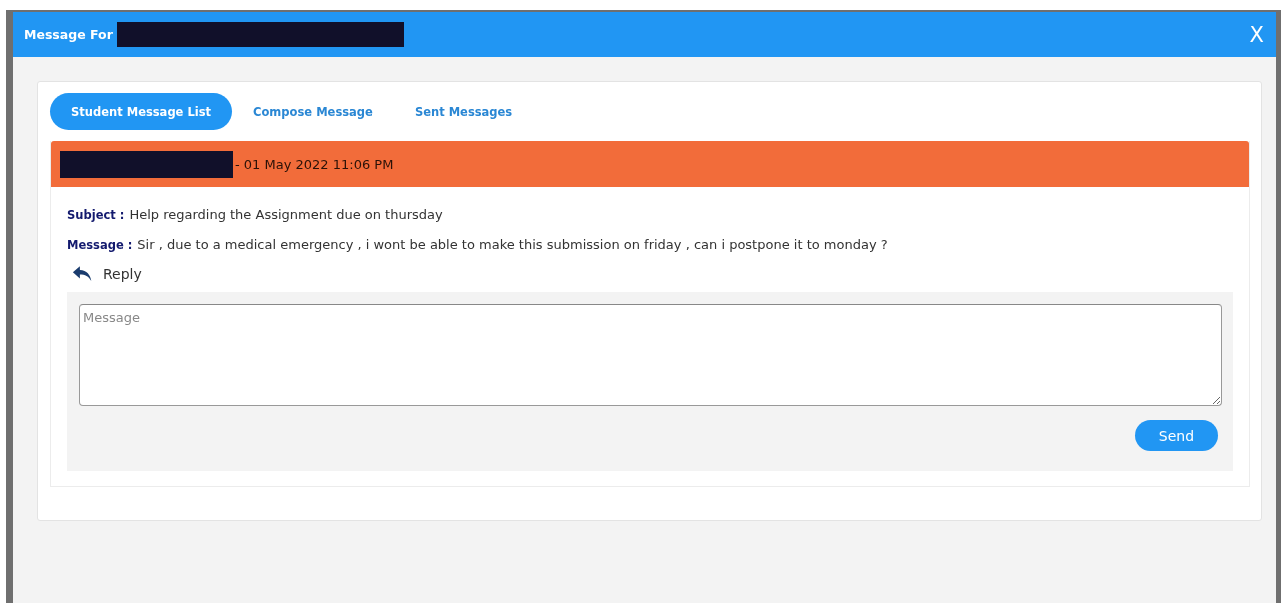  Describe the element at coordinates (1256, 34) in the screenshot. I see `close-button: X` at that location.